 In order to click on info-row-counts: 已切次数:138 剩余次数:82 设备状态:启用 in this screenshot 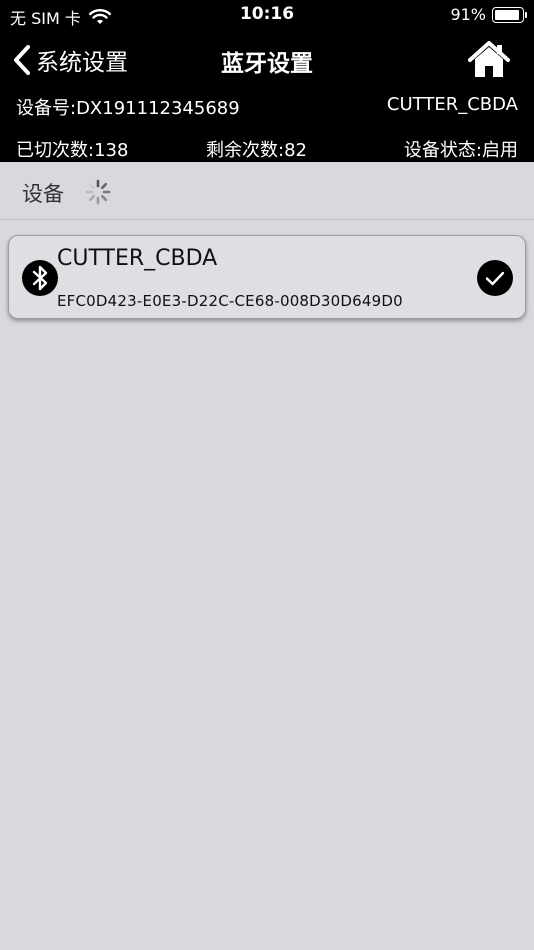, I will do `click(267, 148)`.